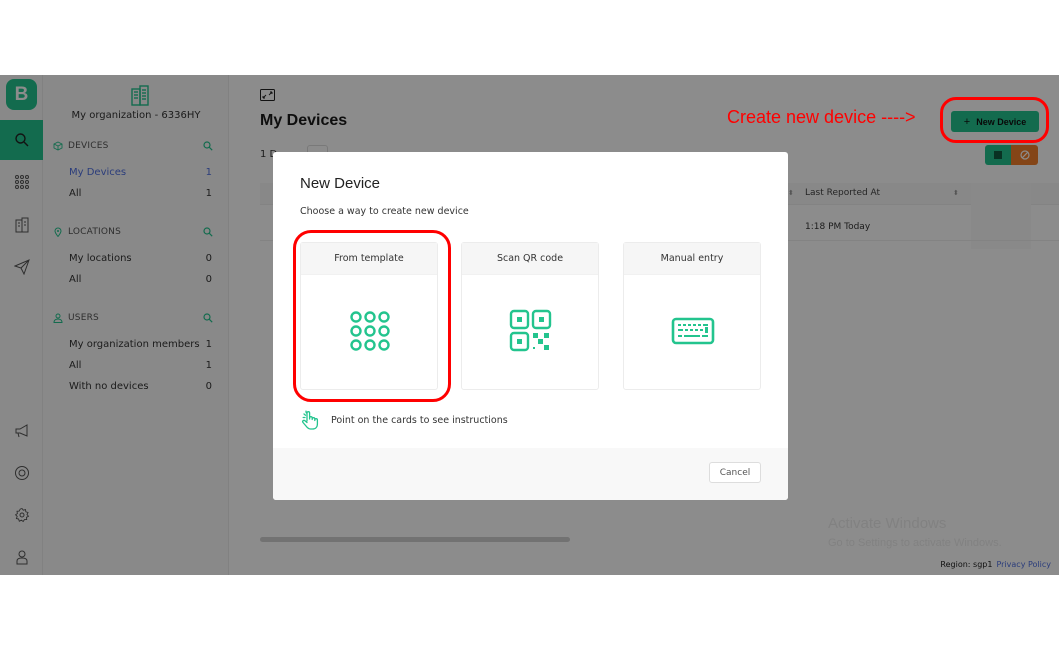 The image size is (1059, 645). What do you see at coordinates (821, 117) in the screenshot?
I see `annotation-text-overlay: Create new device ---->` at bounding box center [821, 117].